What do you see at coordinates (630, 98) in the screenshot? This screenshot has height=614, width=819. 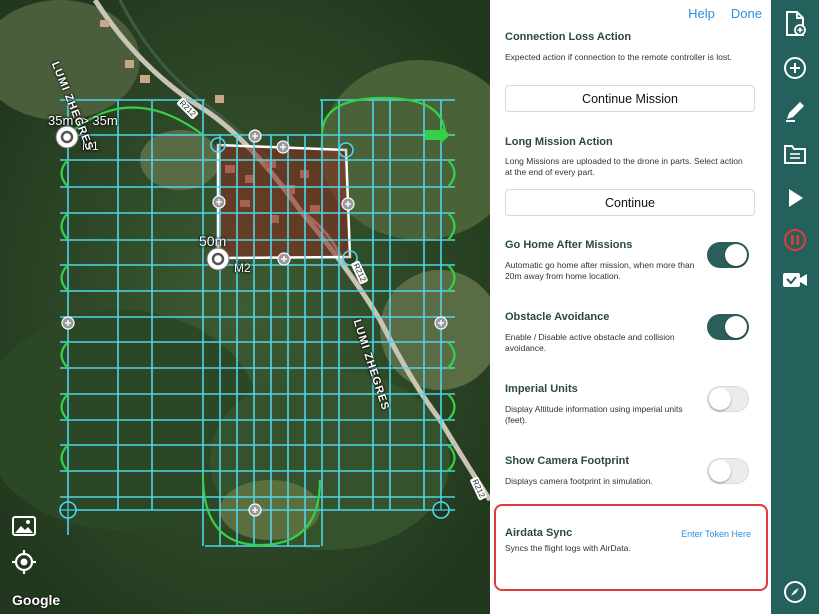 I see `continue-mission-button: Continue Mission` at bounding box center [630, 98].